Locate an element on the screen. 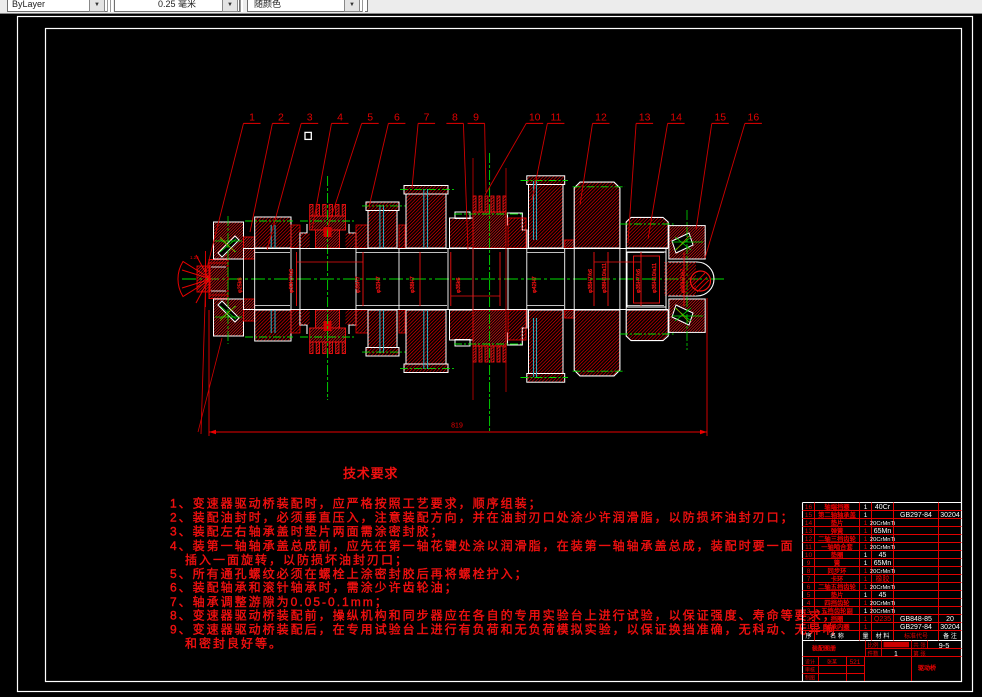 The height and width of the screenshot is (697, 982). svg-text: 819 is located at coordinates (457, 426).